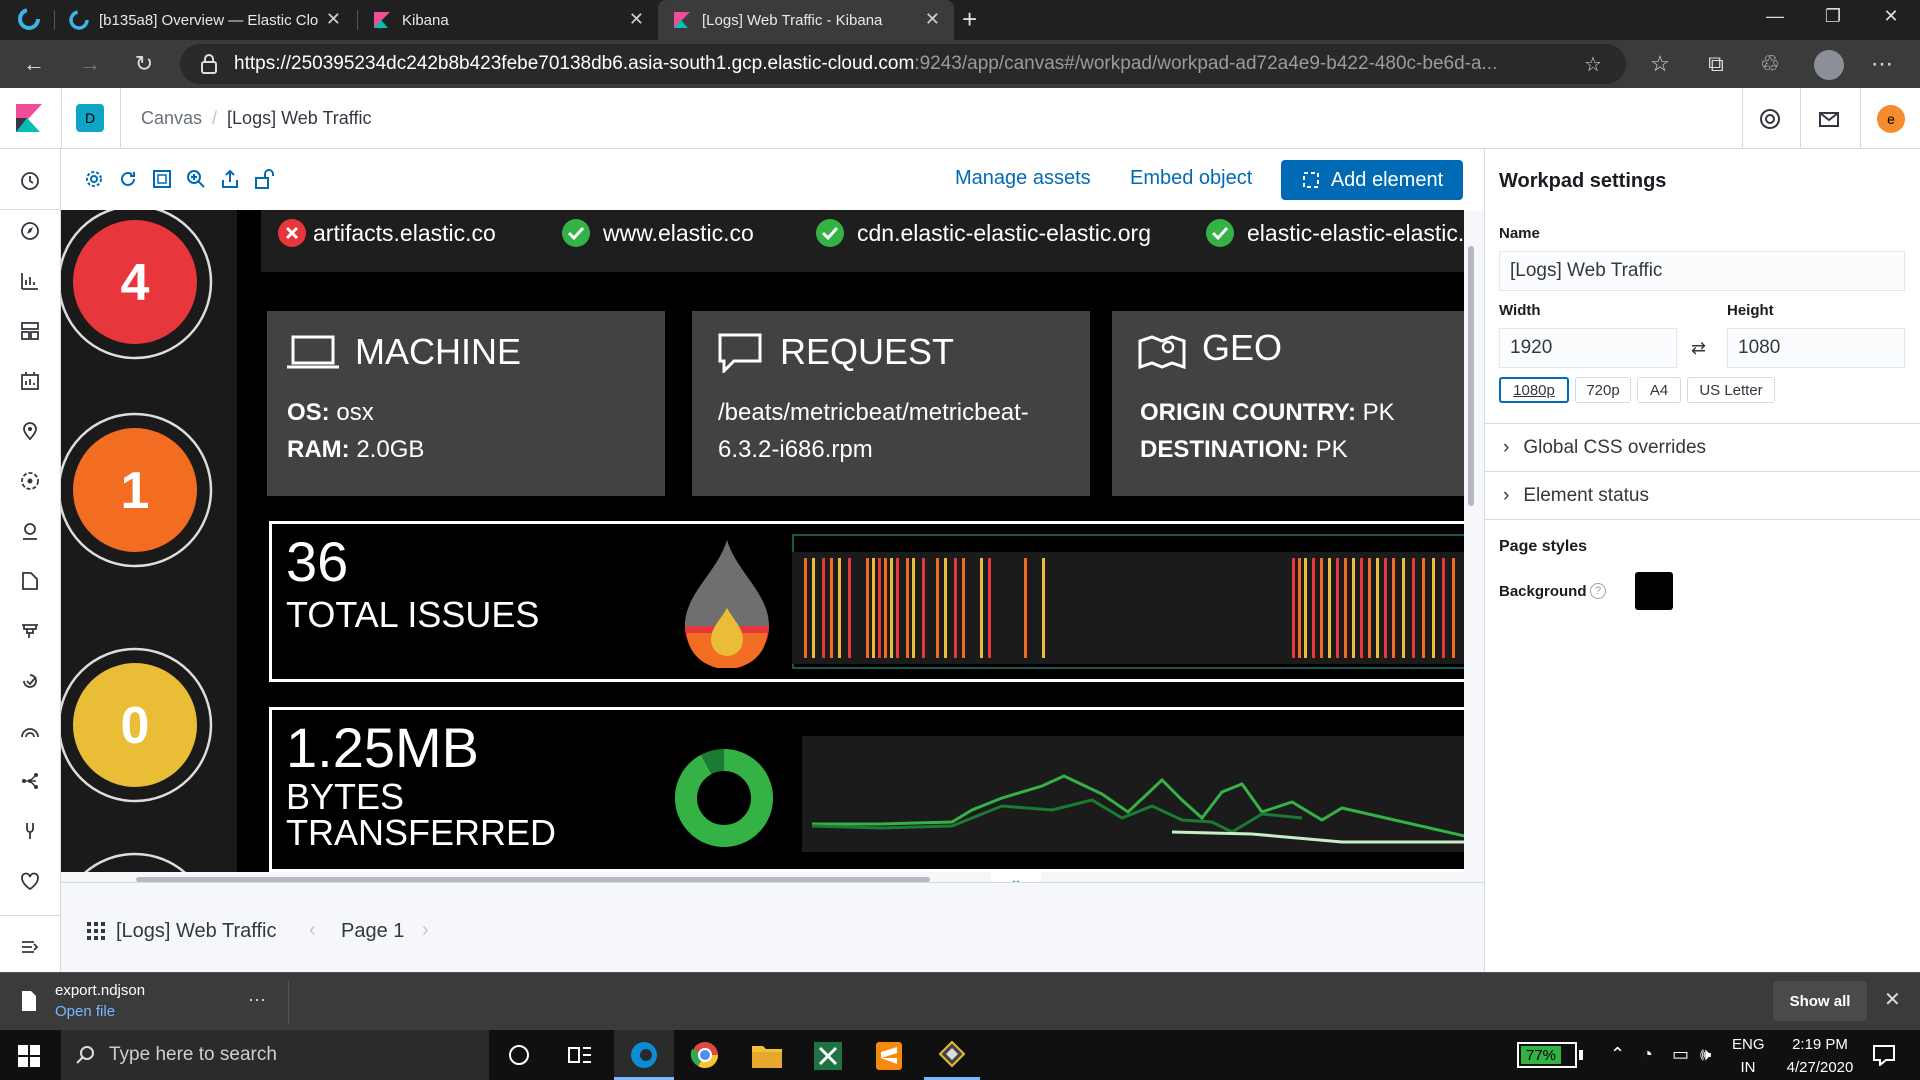 The height and width of the screenshot is (1080, 1920). Describe the element at coordinates (85, 1011) in the screenshot. I see `open-file-link: Open file` at that location.